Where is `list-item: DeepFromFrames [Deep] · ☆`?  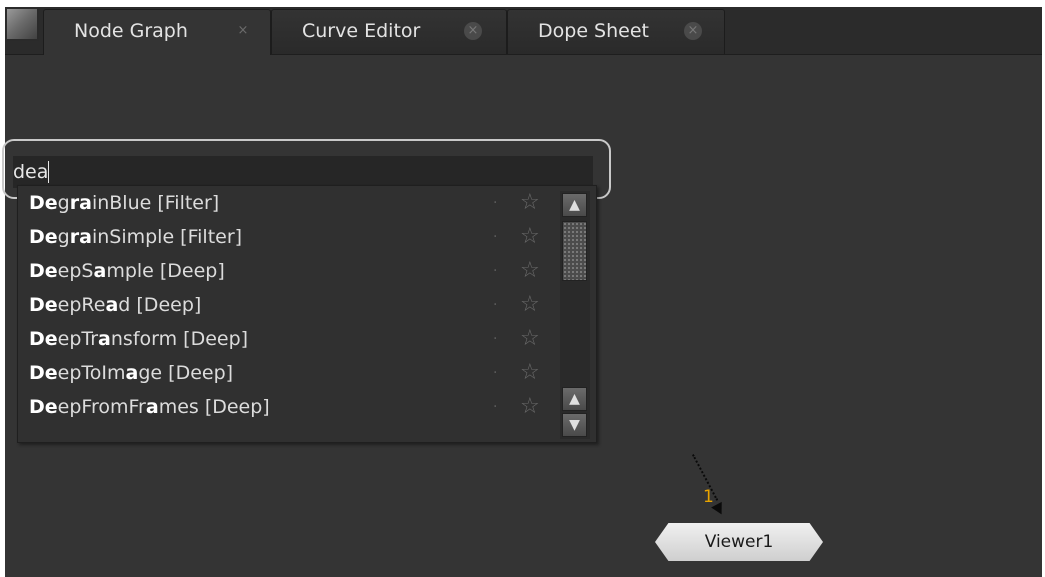
list-item: DeepFromFrames [Deep] · ☆ is located at coordinates (288, 407).